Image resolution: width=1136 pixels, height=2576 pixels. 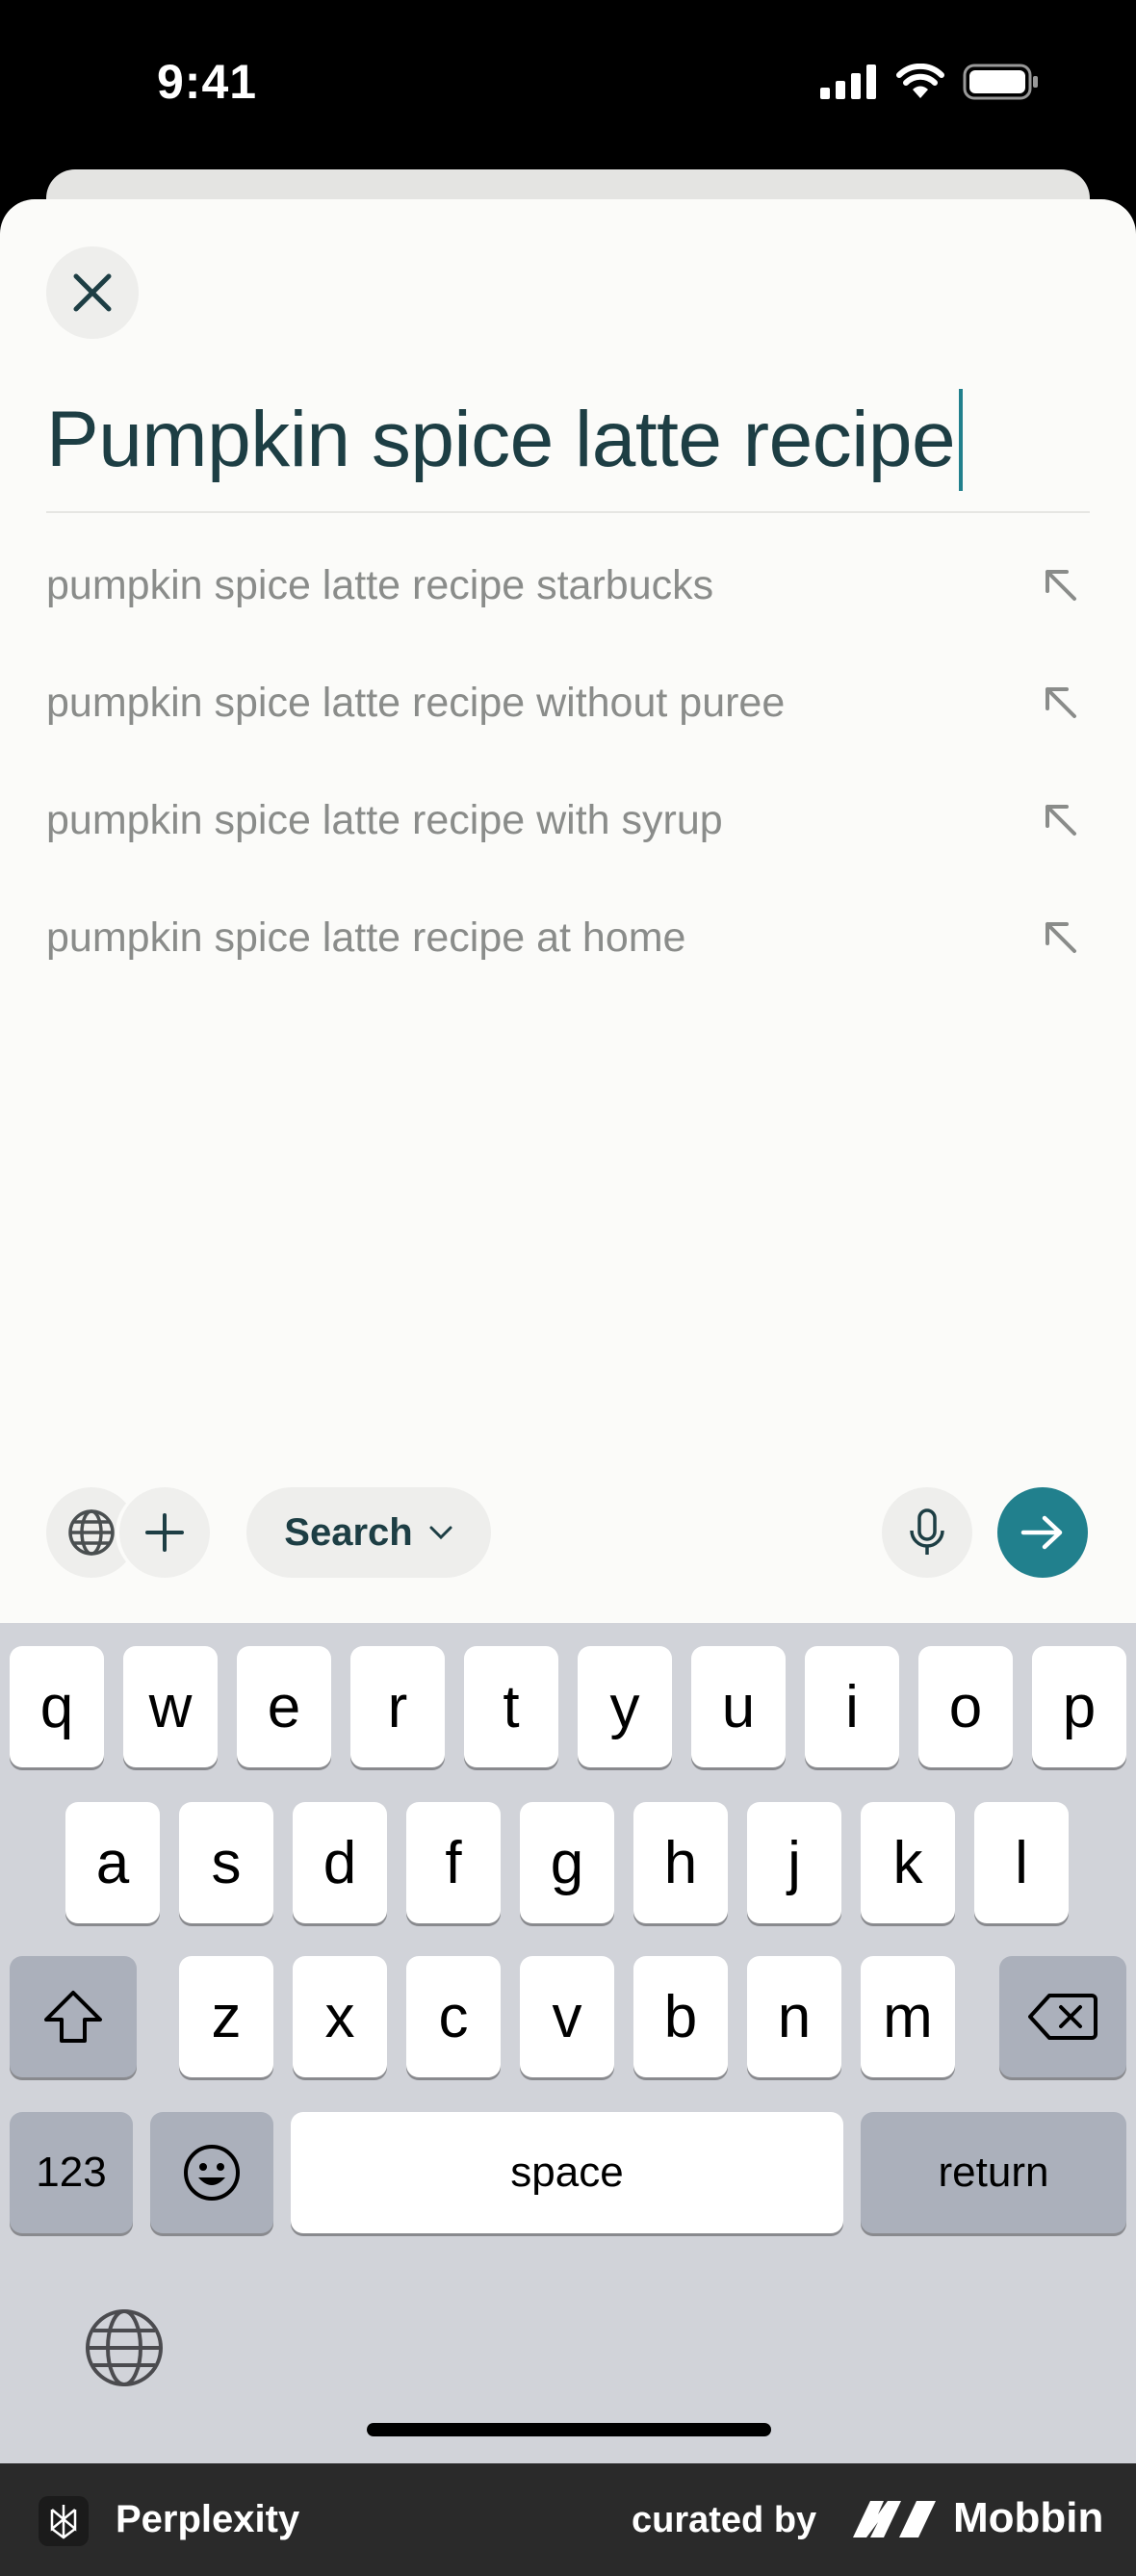 I want to click on key-z: z, so click(x=226, y=2017).